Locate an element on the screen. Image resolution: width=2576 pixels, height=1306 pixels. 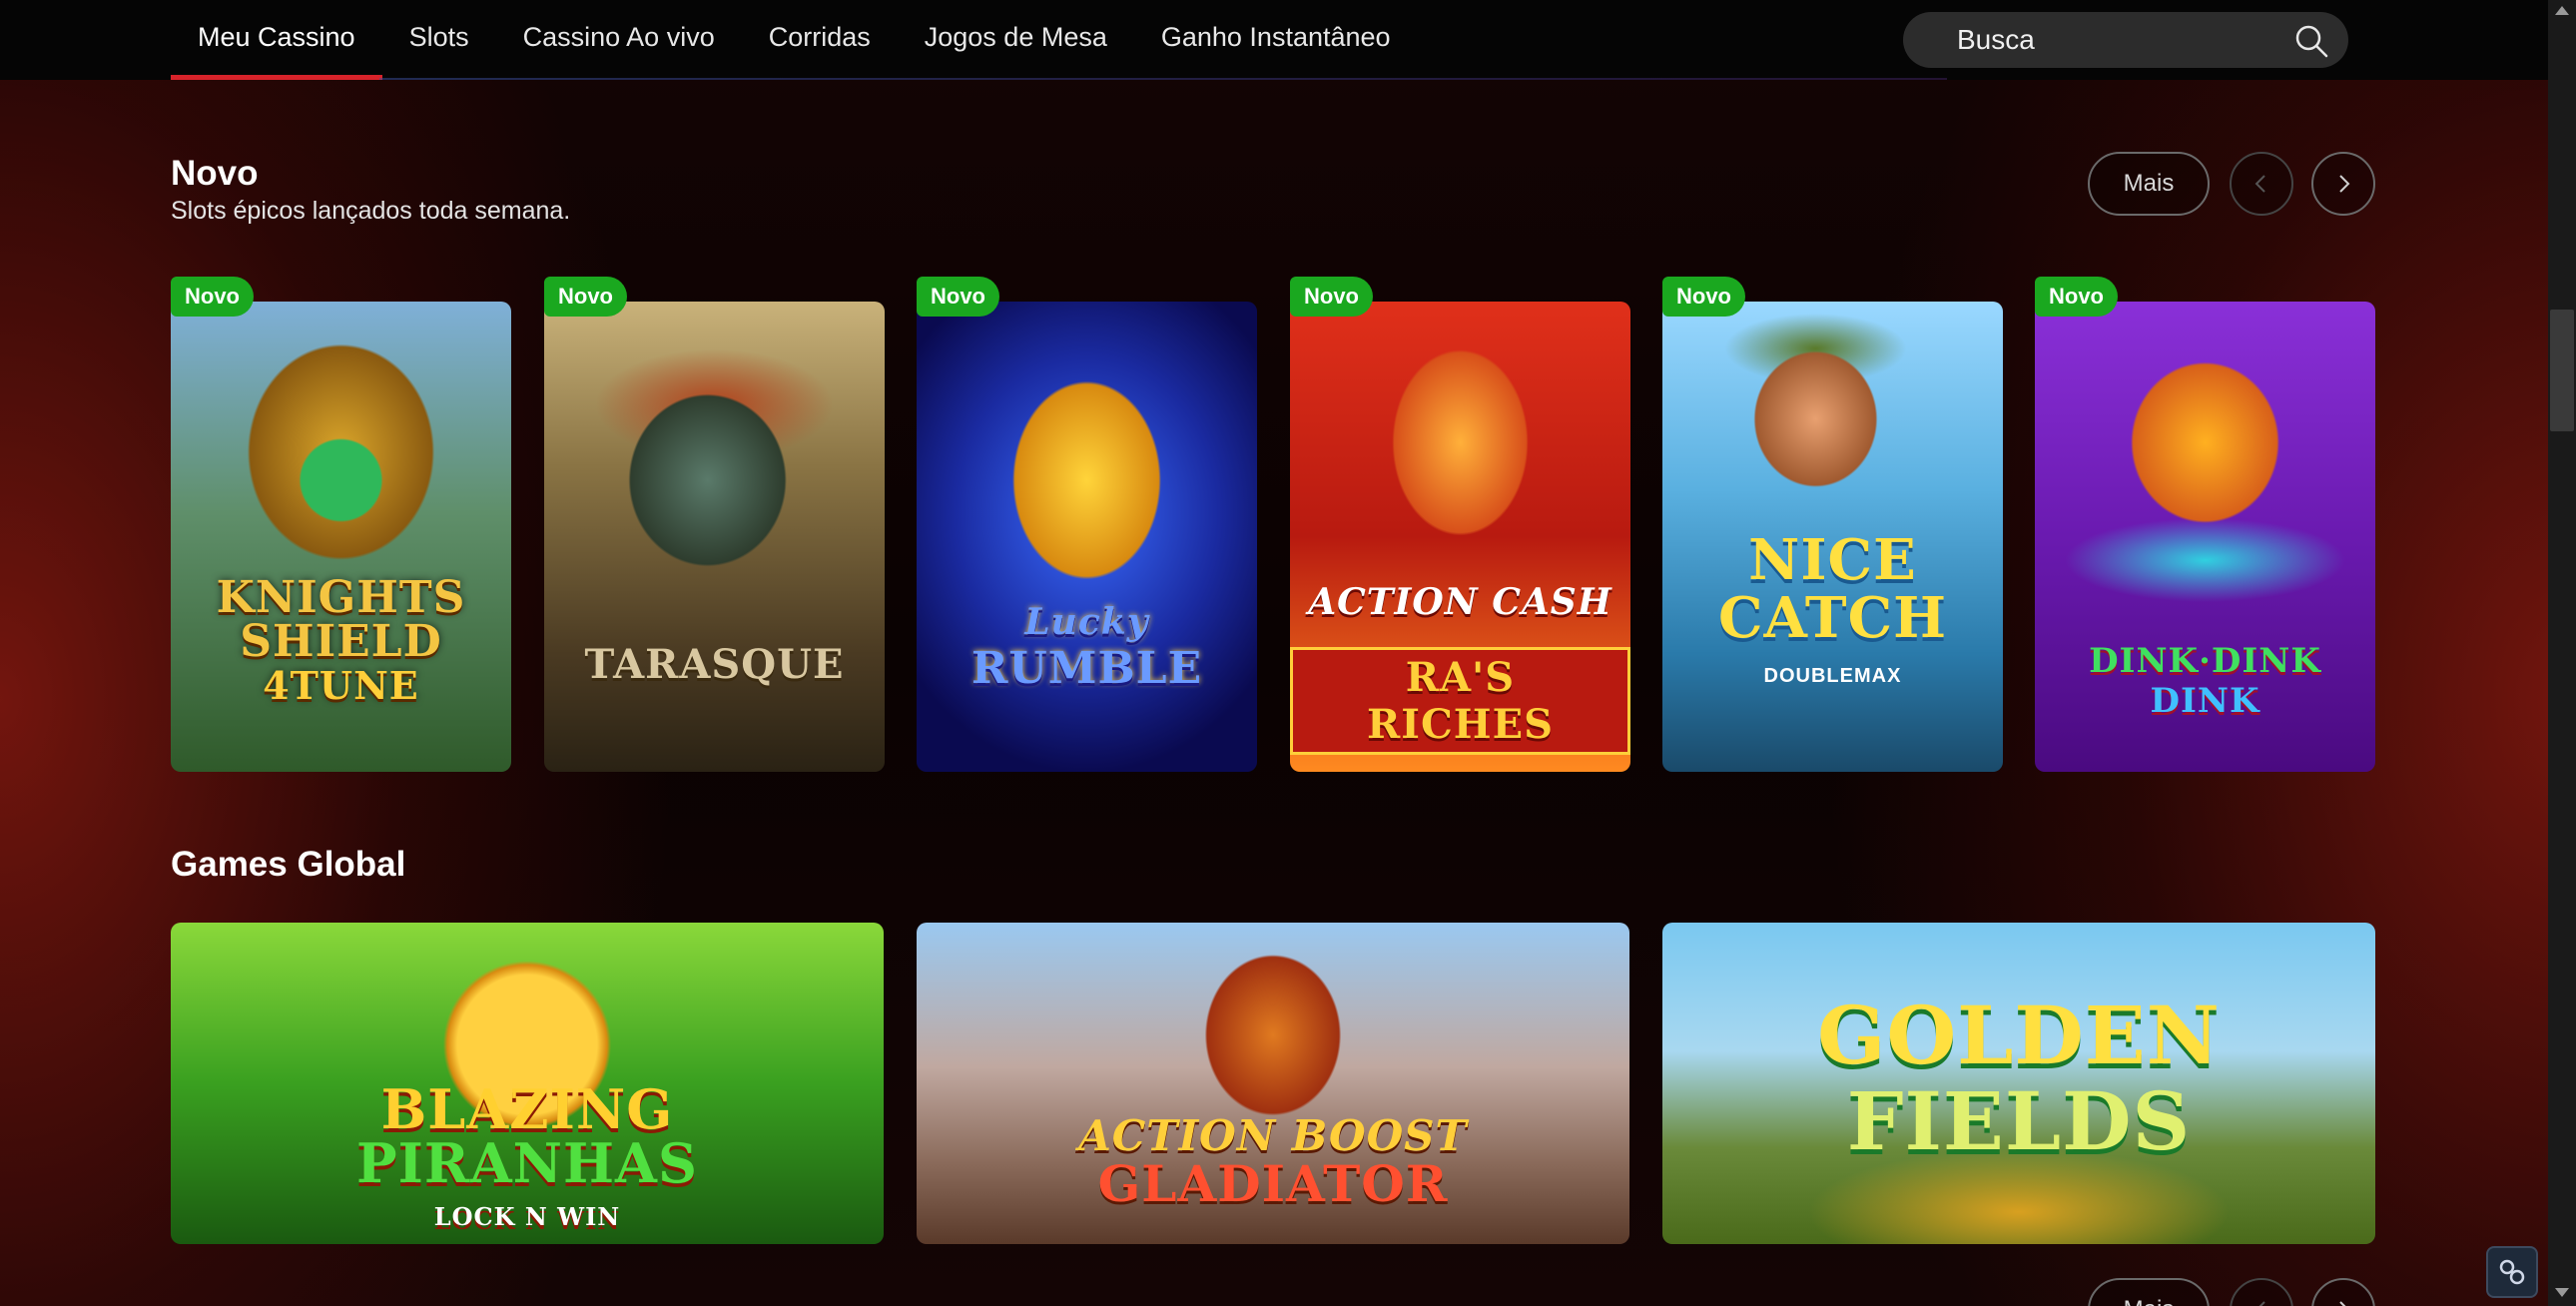
title-line: 4TUNE is located at coordinates (341, 685).